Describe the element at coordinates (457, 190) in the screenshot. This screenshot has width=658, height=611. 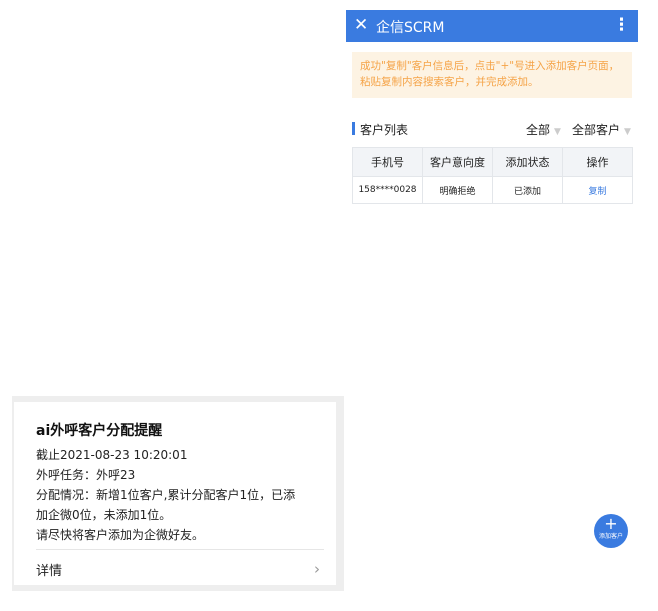
I see `cell-intent: 明确拒绝` at that location.